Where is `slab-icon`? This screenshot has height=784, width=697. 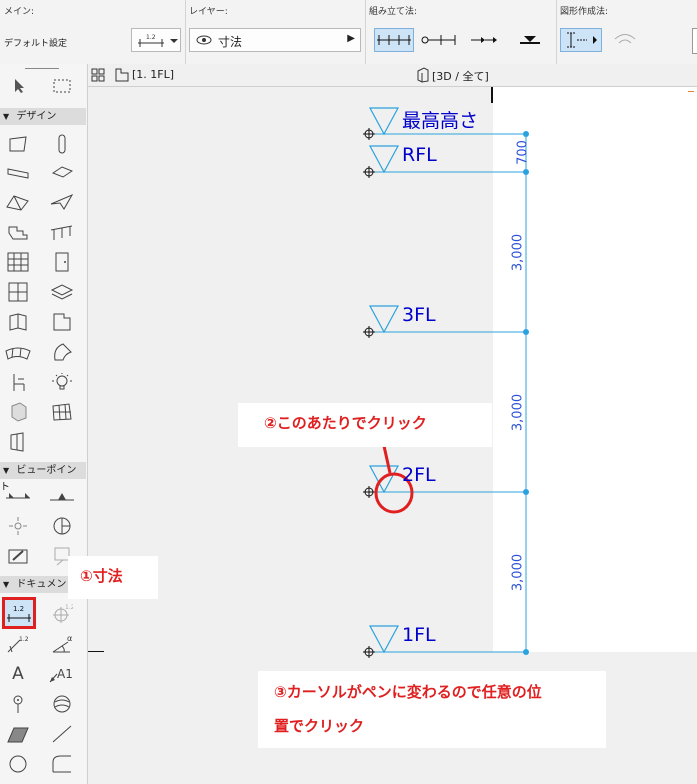 slab-icon is located at coordinates (62, 172).